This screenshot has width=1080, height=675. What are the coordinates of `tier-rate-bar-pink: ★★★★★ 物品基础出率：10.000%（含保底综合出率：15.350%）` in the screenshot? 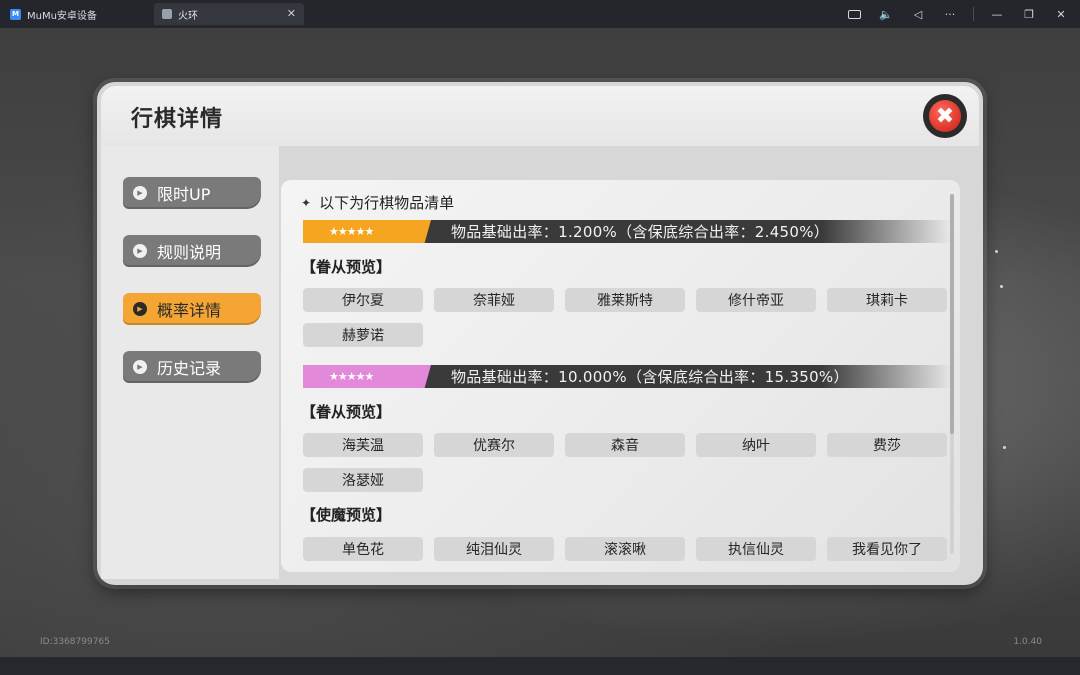 It's located at (627, 376).